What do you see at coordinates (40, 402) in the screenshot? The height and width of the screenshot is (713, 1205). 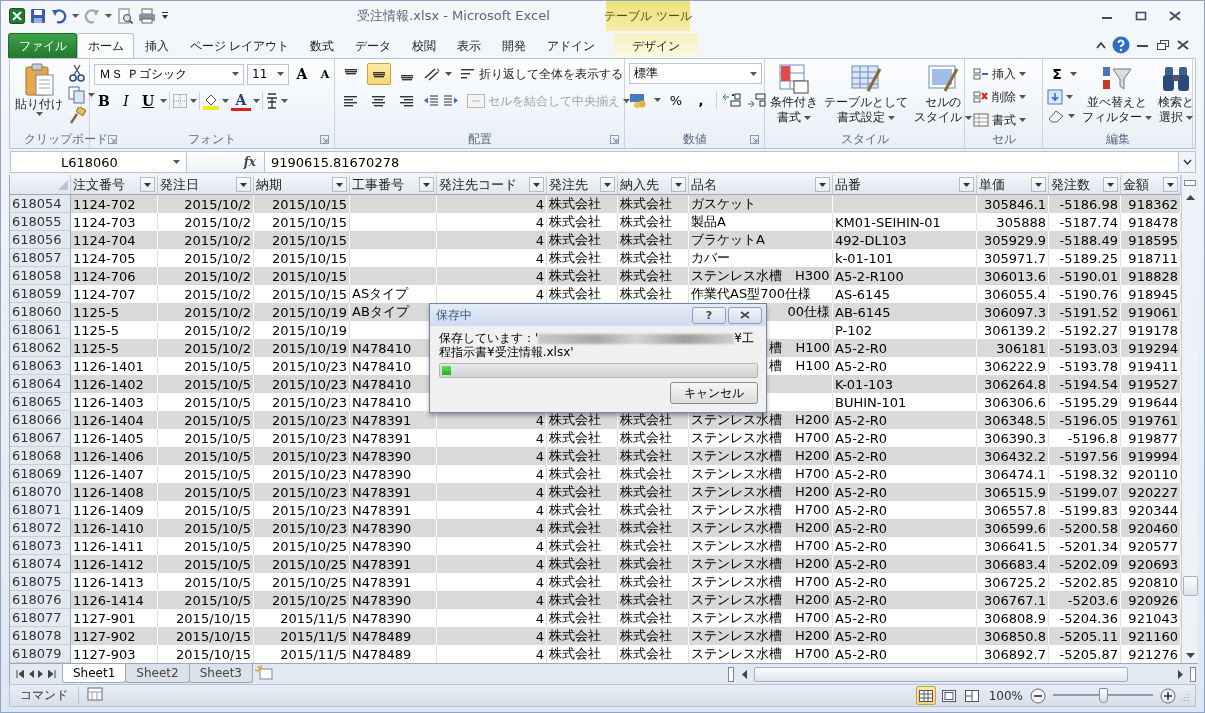 I see `row-header: 618065` at bounding box center [40, 402].